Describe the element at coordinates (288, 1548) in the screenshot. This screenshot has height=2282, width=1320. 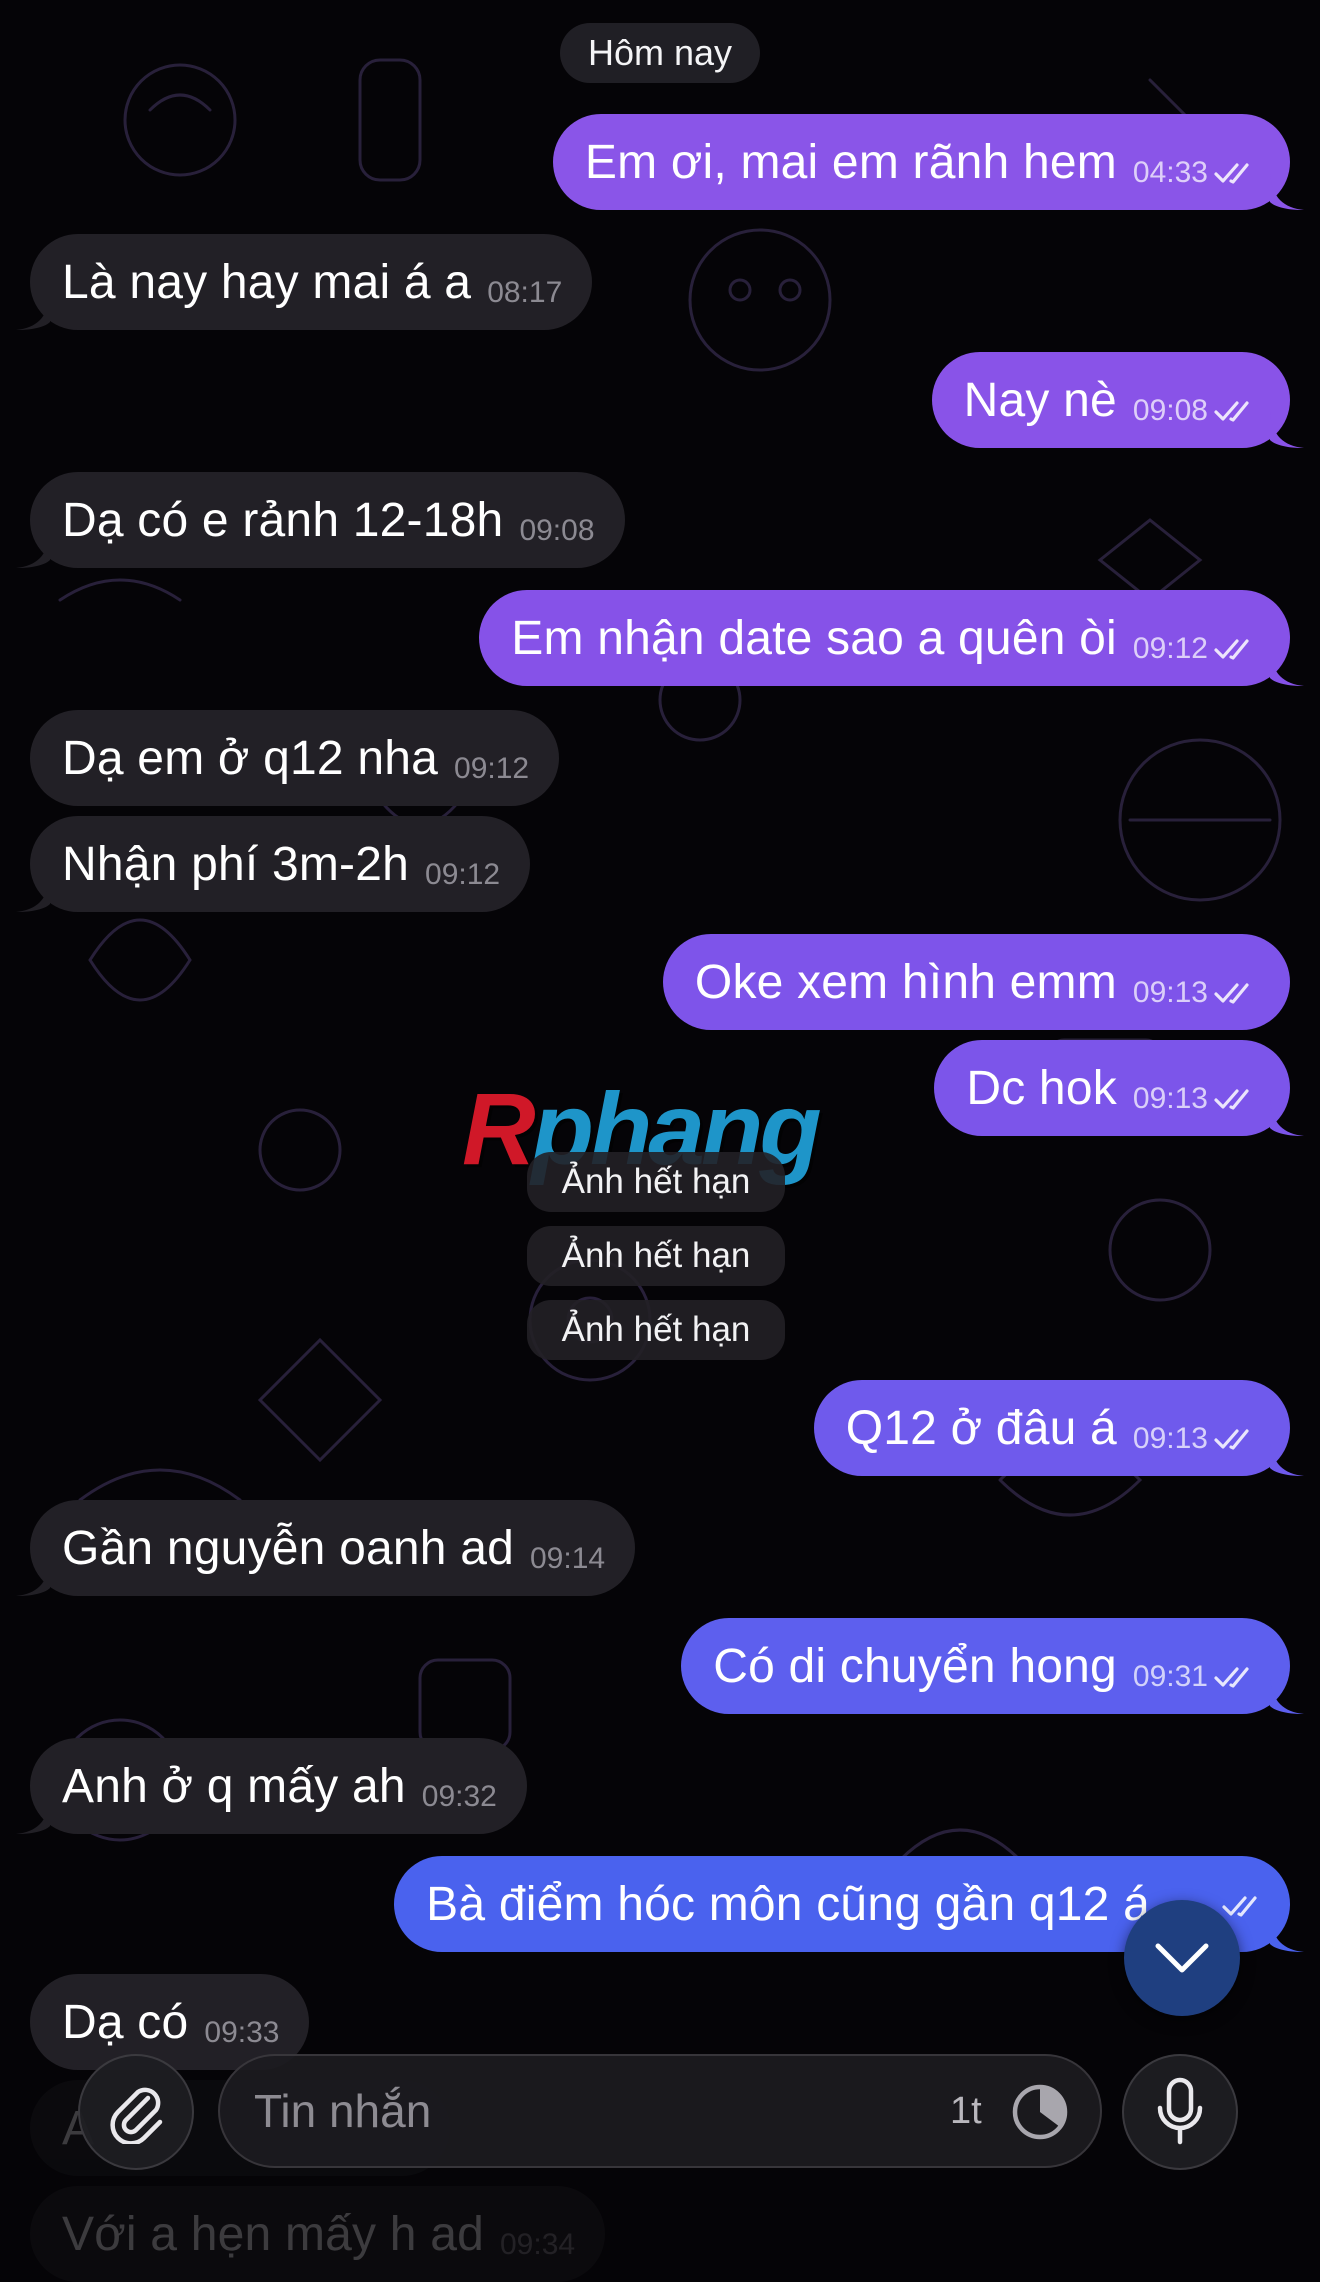
I see `message-text: Gần nguyễn oanh ad` at that location.